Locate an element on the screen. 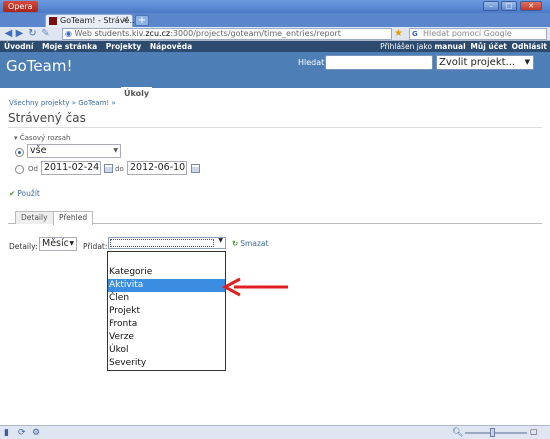 This screenshot has width=550, height=439. page-title: Strávený čas is located at coordinates (47, 118).